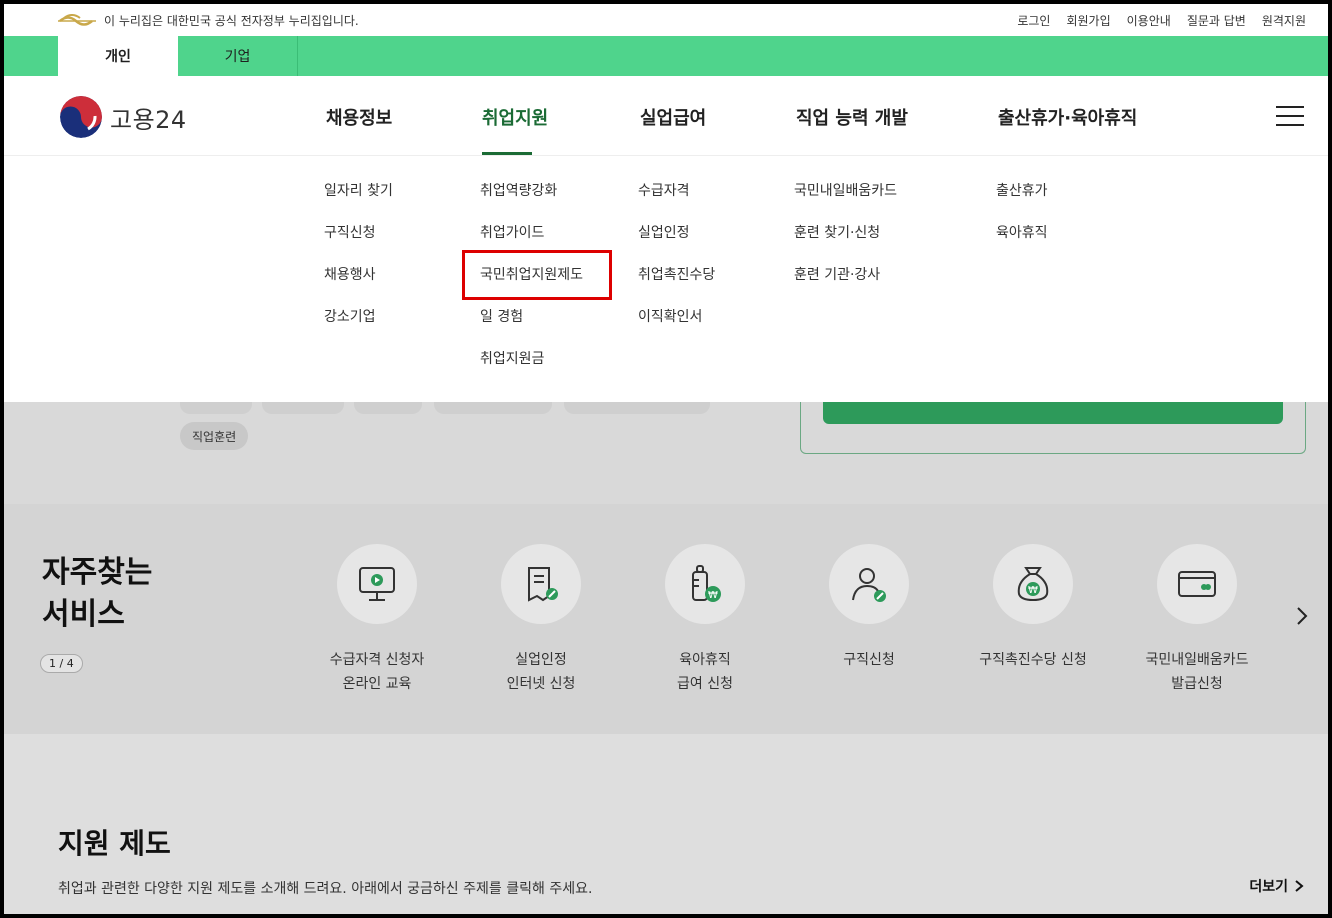  I want to click on menu-column-jobs: 일자리 찾기 구직신청 채용행사 강소기업, so click(358, 264).